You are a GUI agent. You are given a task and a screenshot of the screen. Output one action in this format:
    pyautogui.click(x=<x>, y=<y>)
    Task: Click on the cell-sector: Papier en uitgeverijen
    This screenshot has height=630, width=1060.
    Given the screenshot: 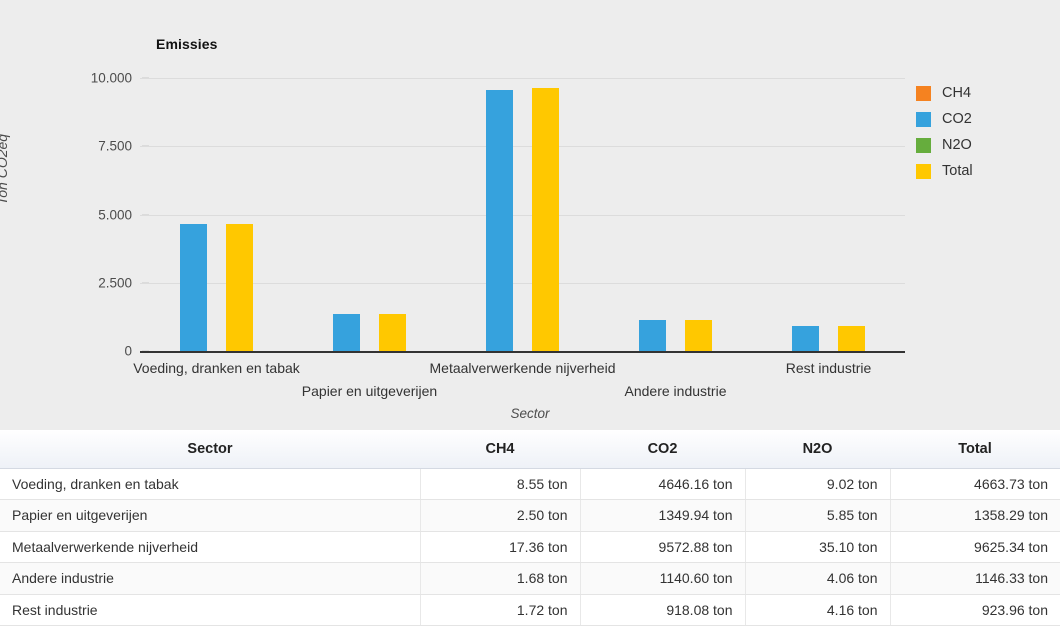 What is the action you would take?
    pyautogui.click(x=210, y=515)
    